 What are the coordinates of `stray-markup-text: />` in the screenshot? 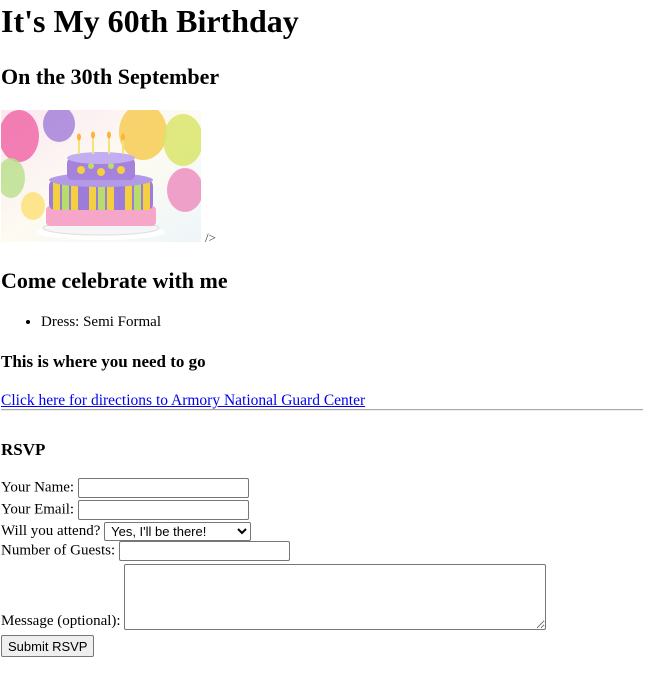 It's located at (210, 237).